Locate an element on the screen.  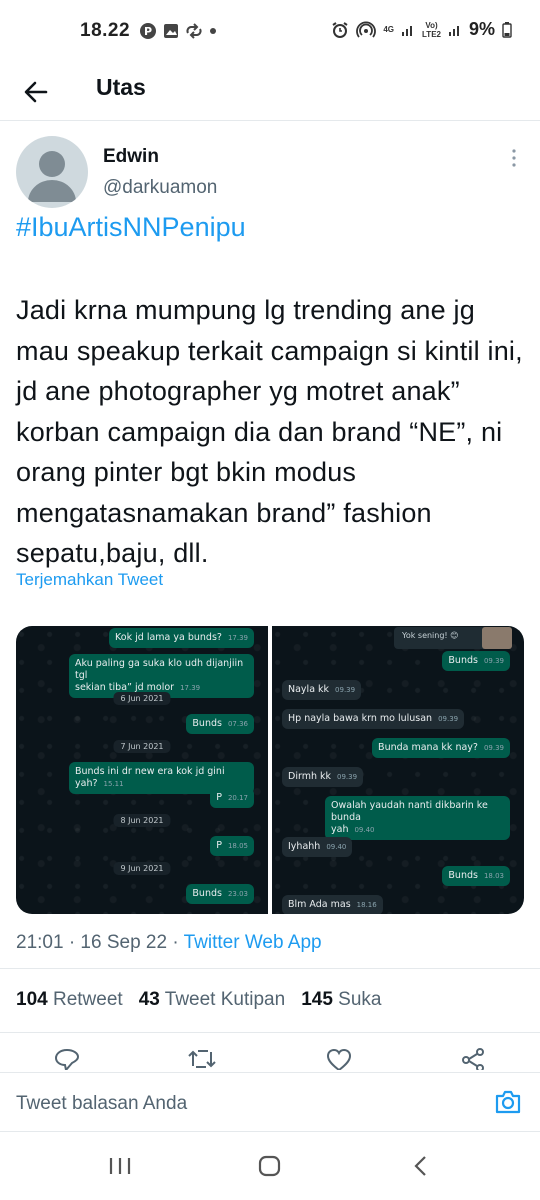
chat-message-sent: Bunds 09.39 is located at coordinates (476, 661).